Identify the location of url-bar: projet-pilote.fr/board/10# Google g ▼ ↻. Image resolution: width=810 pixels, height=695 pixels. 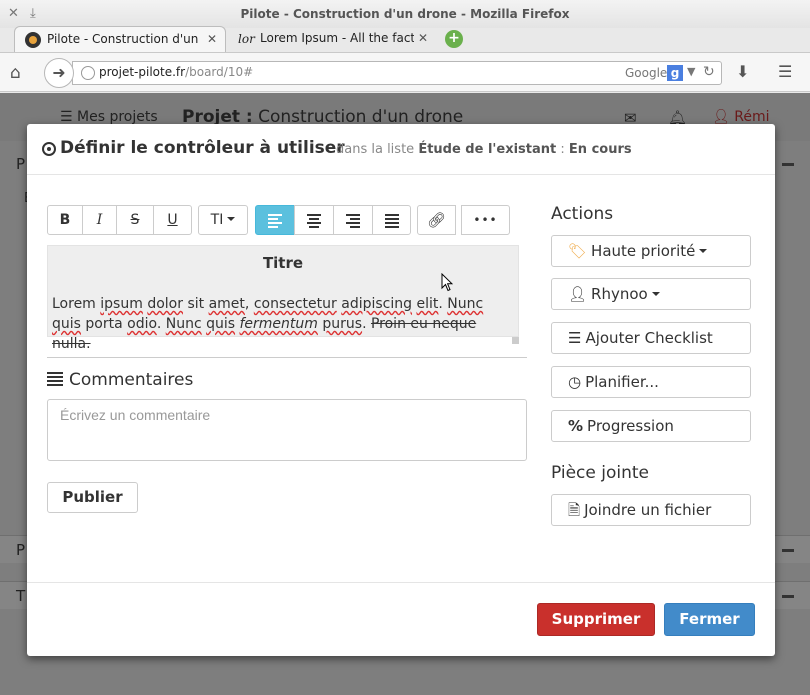
(397, 73).